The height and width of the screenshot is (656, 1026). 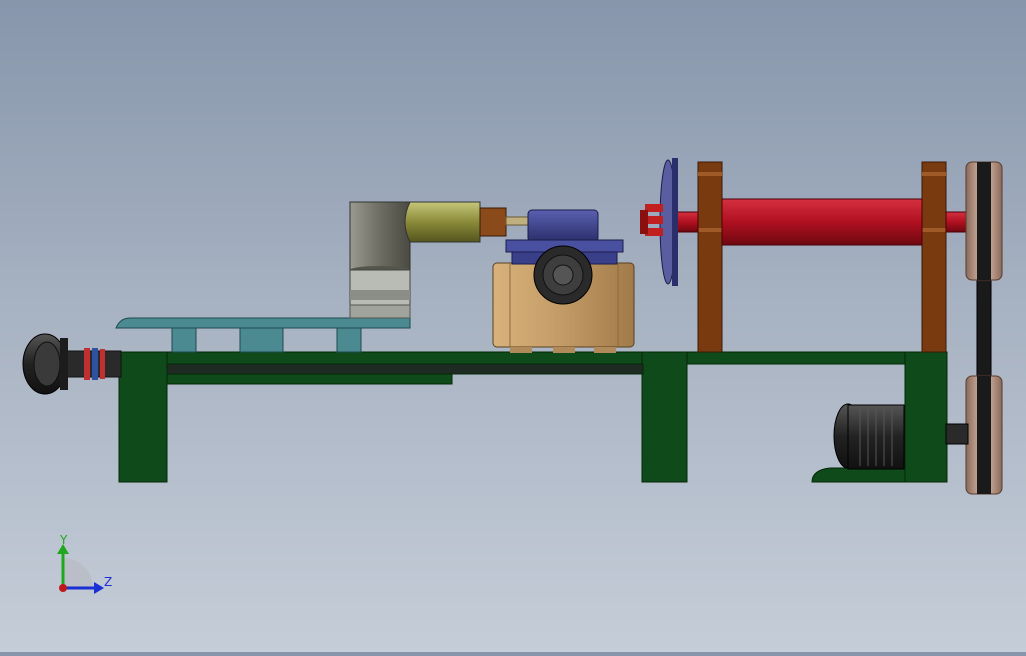 What do you see at coordinates (99, 588) in the screenshot?
I see `z-axis-arrowhead` at bounding box center [99, 588].